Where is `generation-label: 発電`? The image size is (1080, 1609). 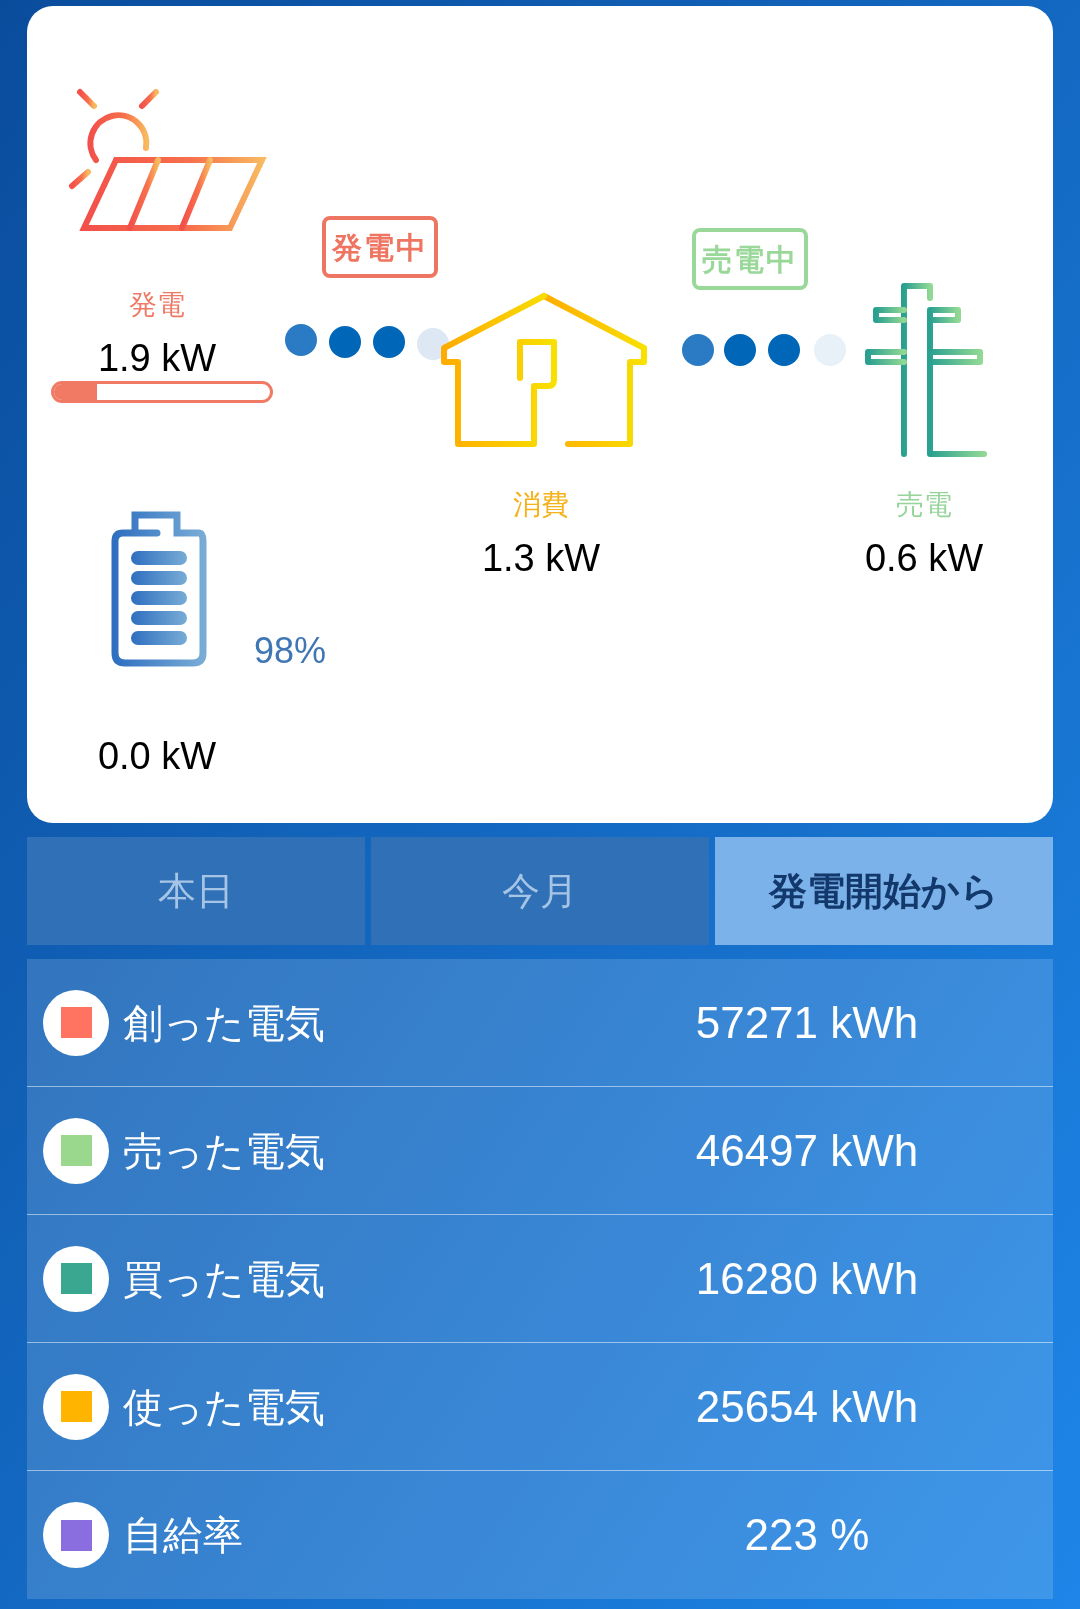
generation-label: 発電 is located at coordinates (157, 305).